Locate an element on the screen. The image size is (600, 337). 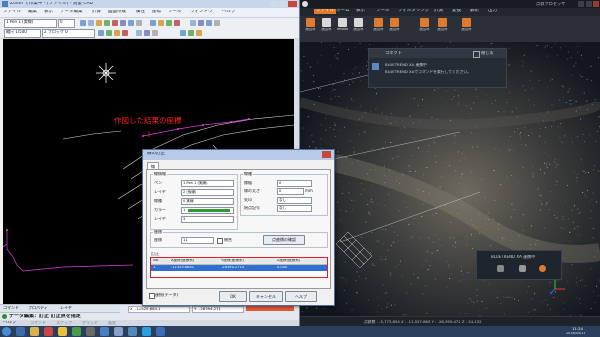
tab-grid: グリッド is located at coordinates (90, 323).